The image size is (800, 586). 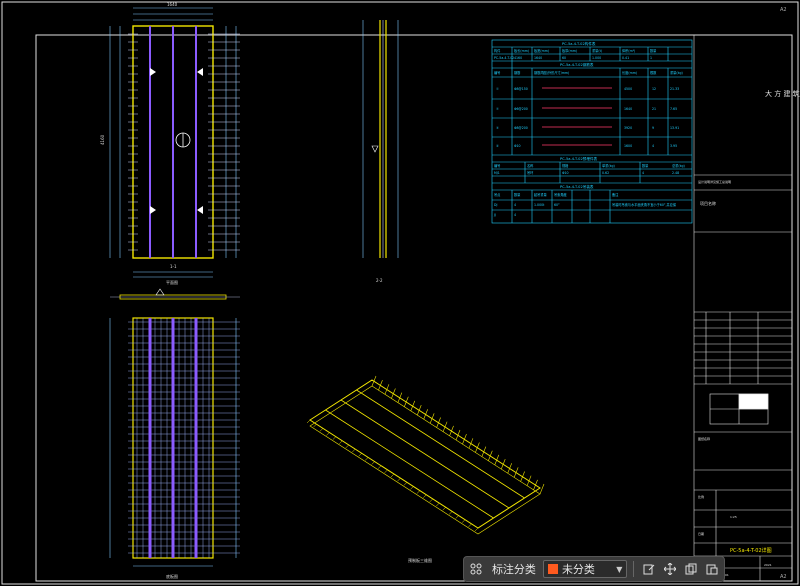 I want to click on rebar-spec: Φ6@200, so click(x=521, y=109).